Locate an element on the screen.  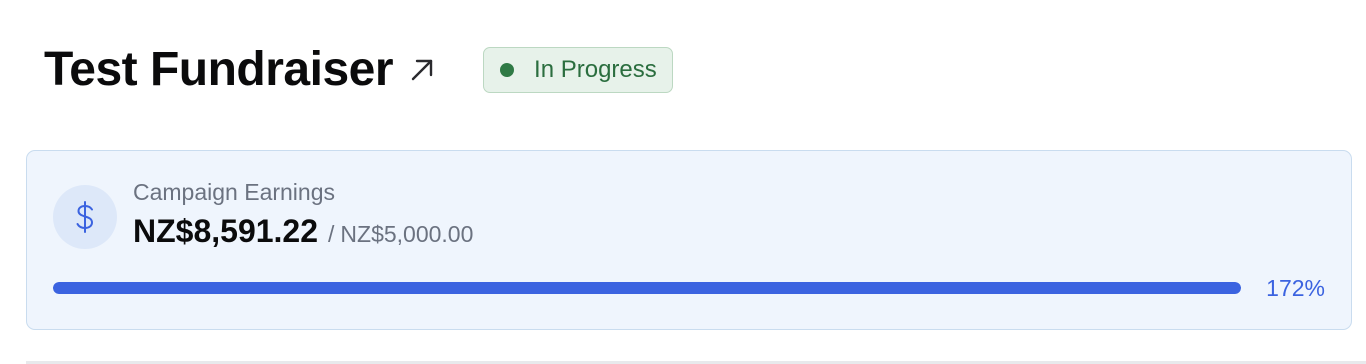
progress-bar-fill is located at coordinates (647, 288).